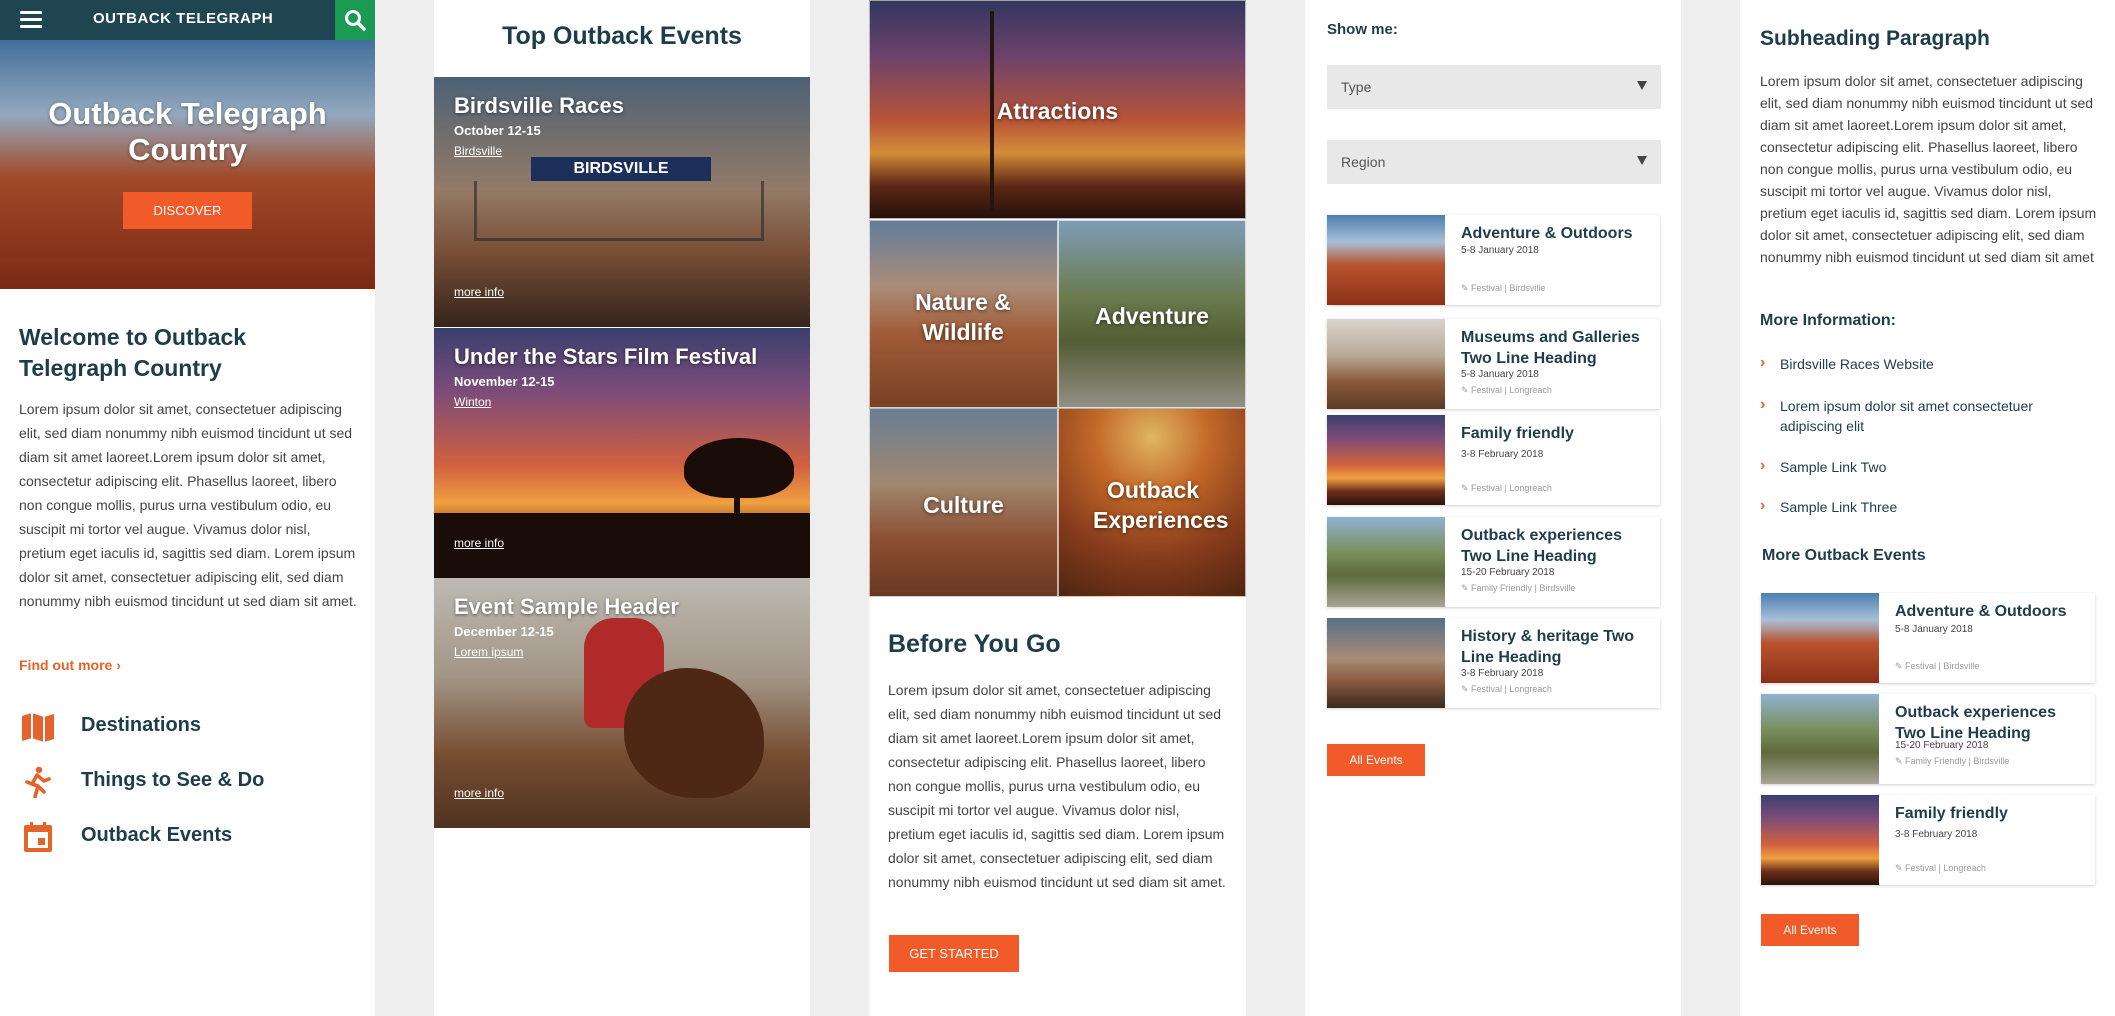 This screenshot has height=1016, width=2115. What do you see at coordinates (1363, 162) in the screenshot?
I see `select-value: Region` at bounding box center [1363, 162].